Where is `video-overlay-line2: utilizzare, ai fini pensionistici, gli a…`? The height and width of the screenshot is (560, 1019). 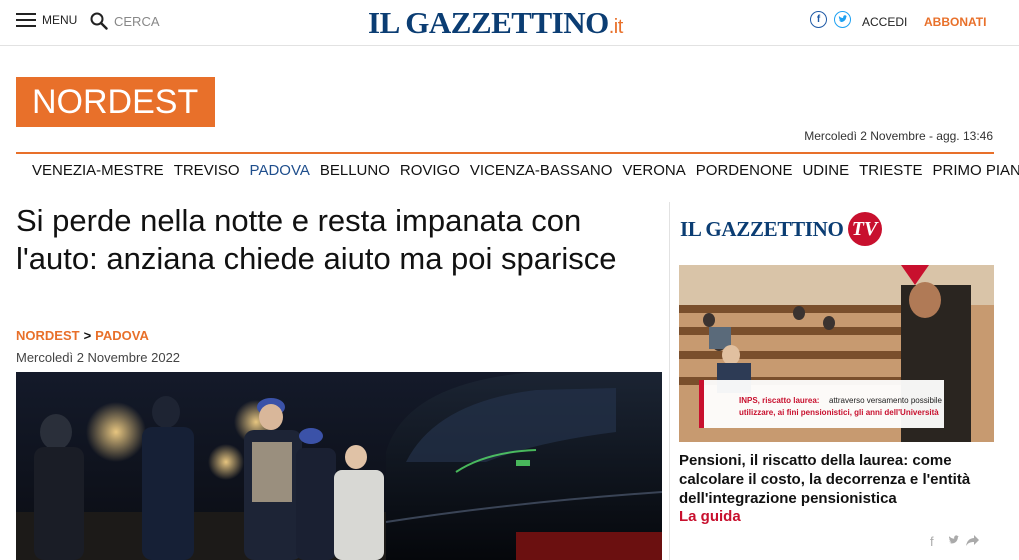
video-overlay-line2: utilizzare, ai fini pensionistici, gli a… is located at coordinates (839, 412).